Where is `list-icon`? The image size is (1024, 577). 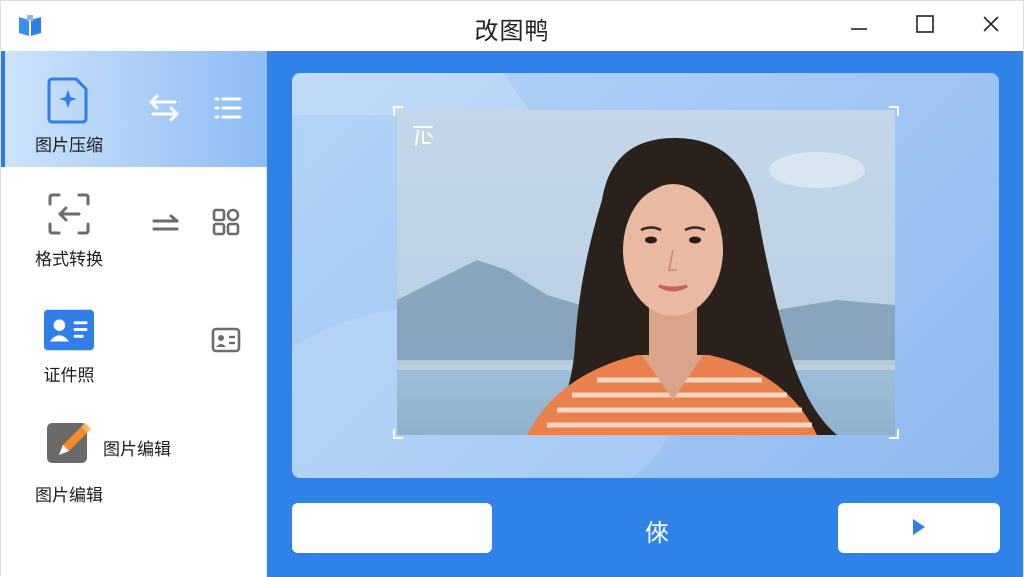
list-icon is located at coordinates (228, 108).